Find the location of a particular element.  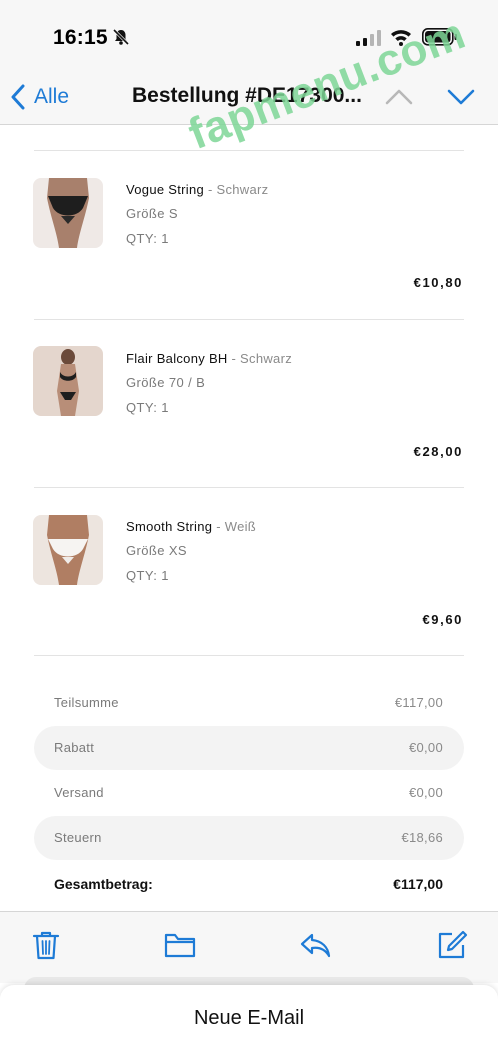

draft-sheet: Neue E-Mail is located at coordinates (249, 1014).